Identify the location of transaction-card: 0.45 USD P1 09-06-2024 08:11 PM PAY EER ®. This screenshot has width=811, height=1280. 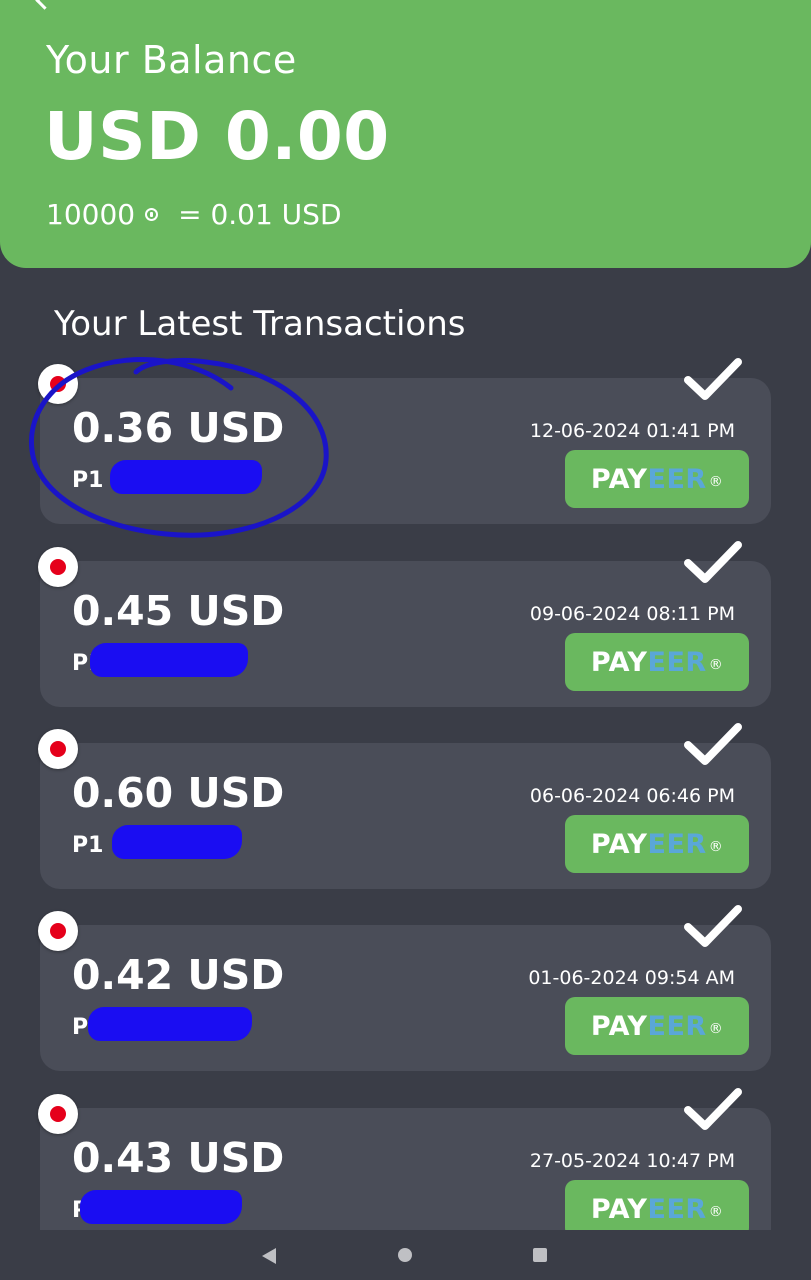
(404, 624).